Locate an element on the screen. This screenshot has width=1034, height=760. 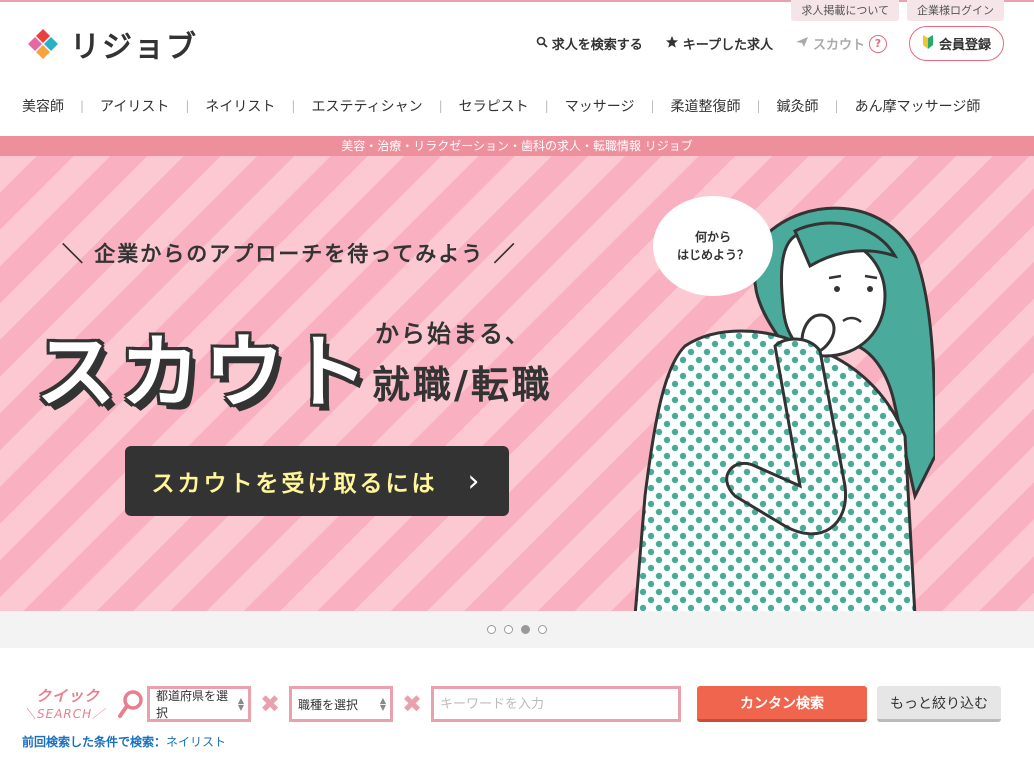
kept-jobs-link: キープした求人 is located at coordinates (719, 43).